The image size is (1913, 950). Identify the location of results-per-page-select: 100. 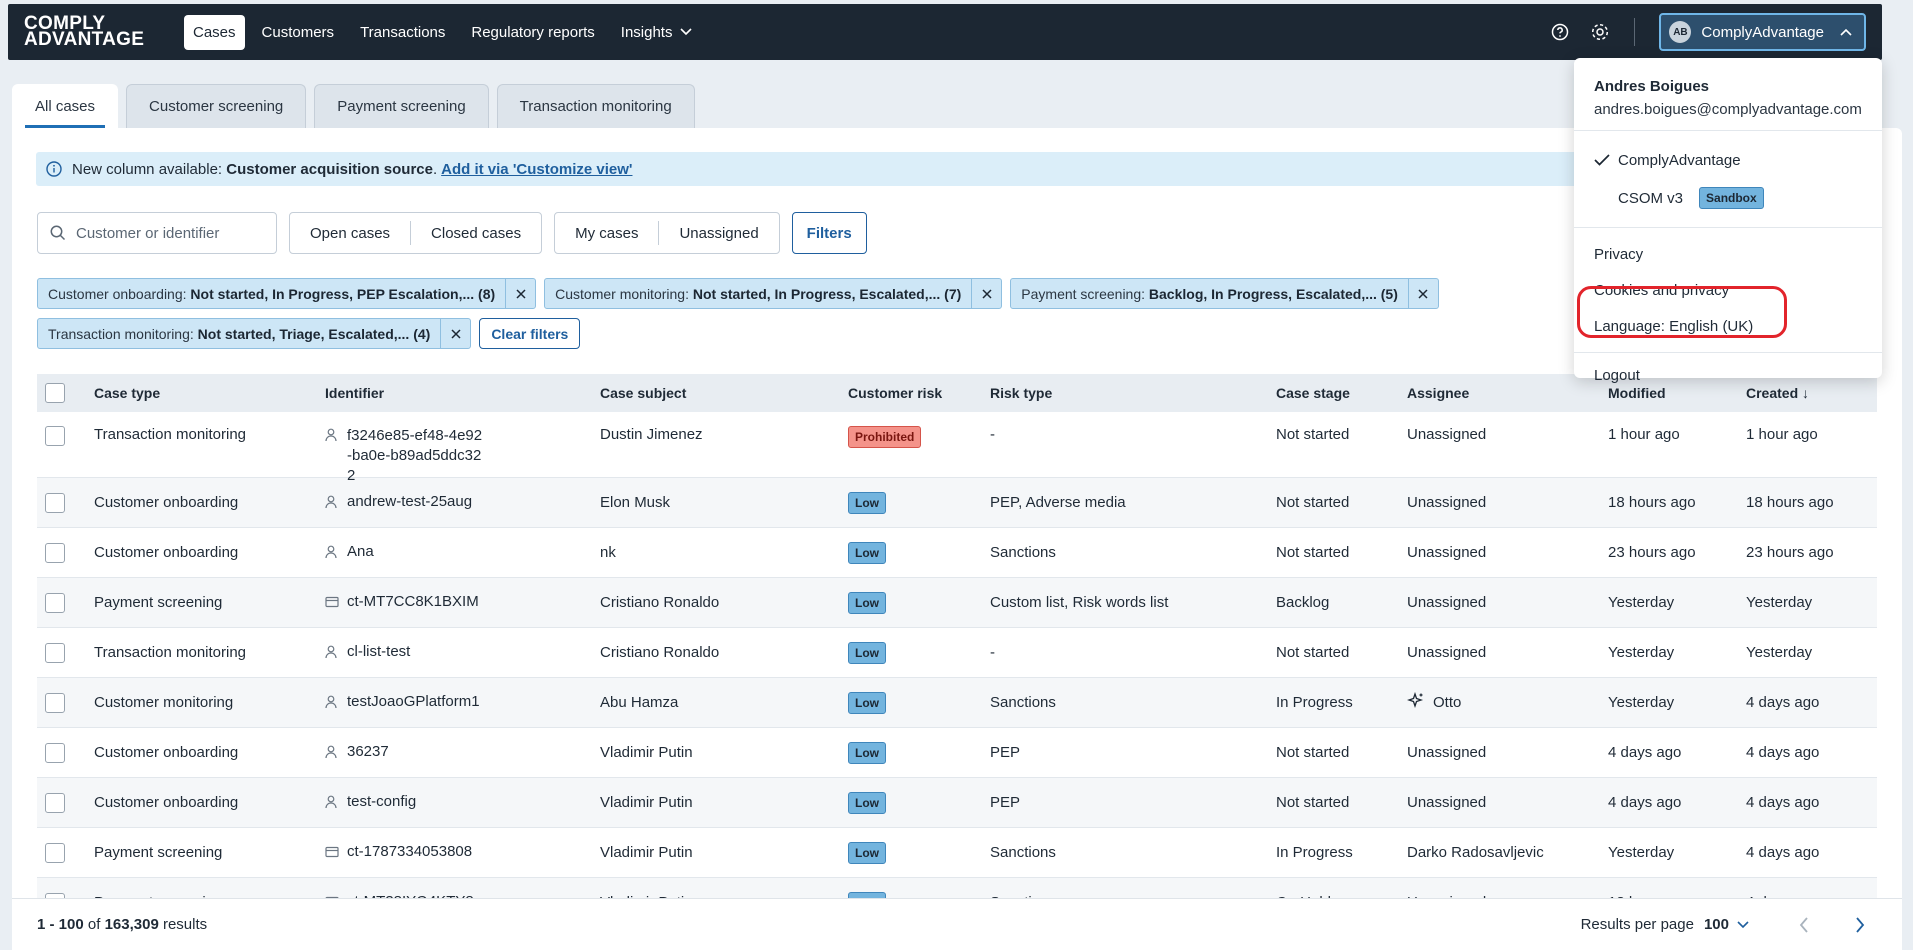
(1726, 924).